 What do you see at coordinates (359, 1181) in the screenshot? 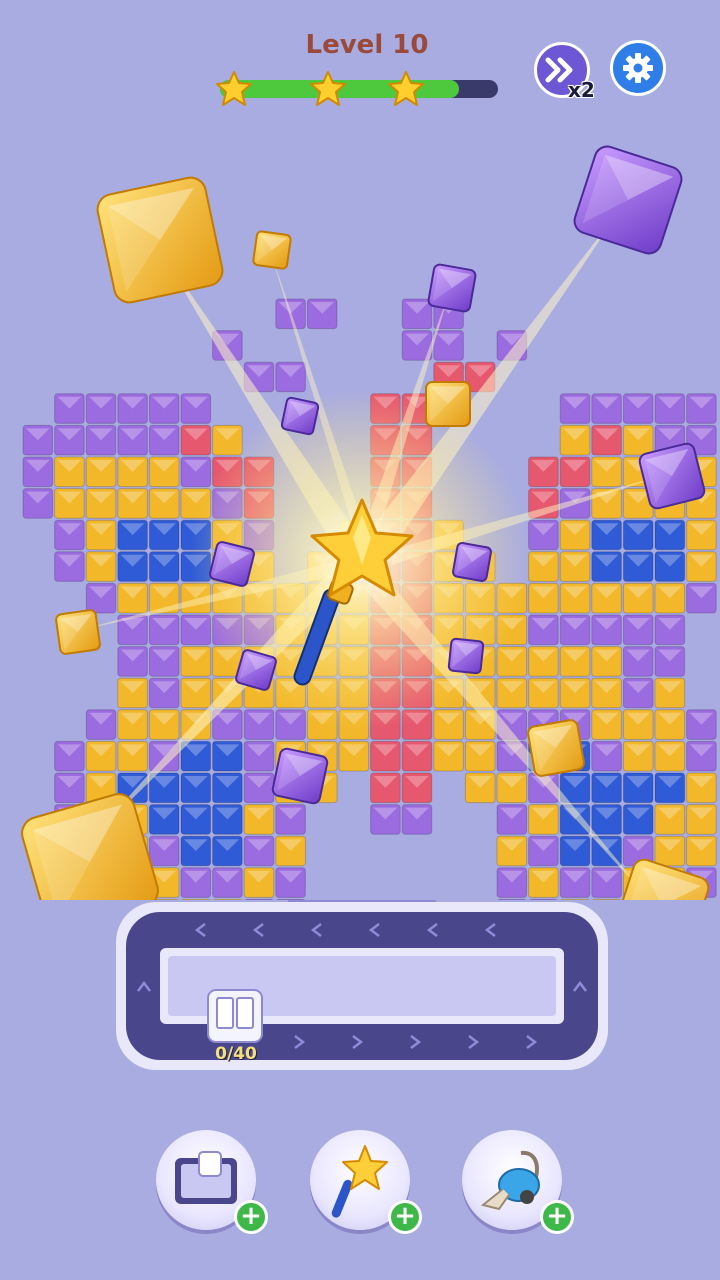
I see `magic-wand-icon` at bounding box center [359, 1181].